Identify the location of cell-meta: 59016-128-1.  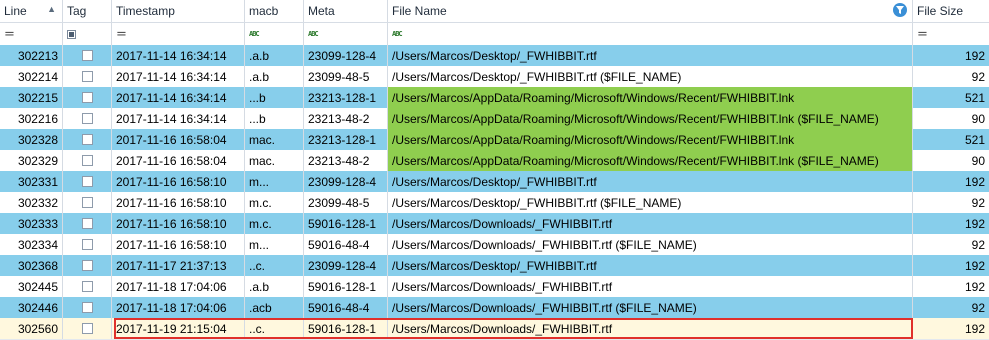
(346, 286).